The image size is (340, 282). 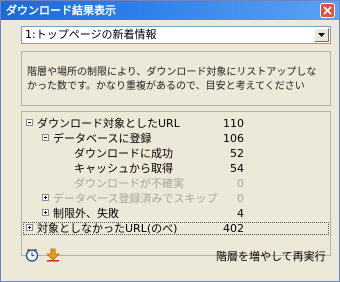 What do you see at coordinates (176, 213) in the screenshot?
I see `tree-row-restricted-failed: 制限外、失敗 4` at bounding box center [176, 213].